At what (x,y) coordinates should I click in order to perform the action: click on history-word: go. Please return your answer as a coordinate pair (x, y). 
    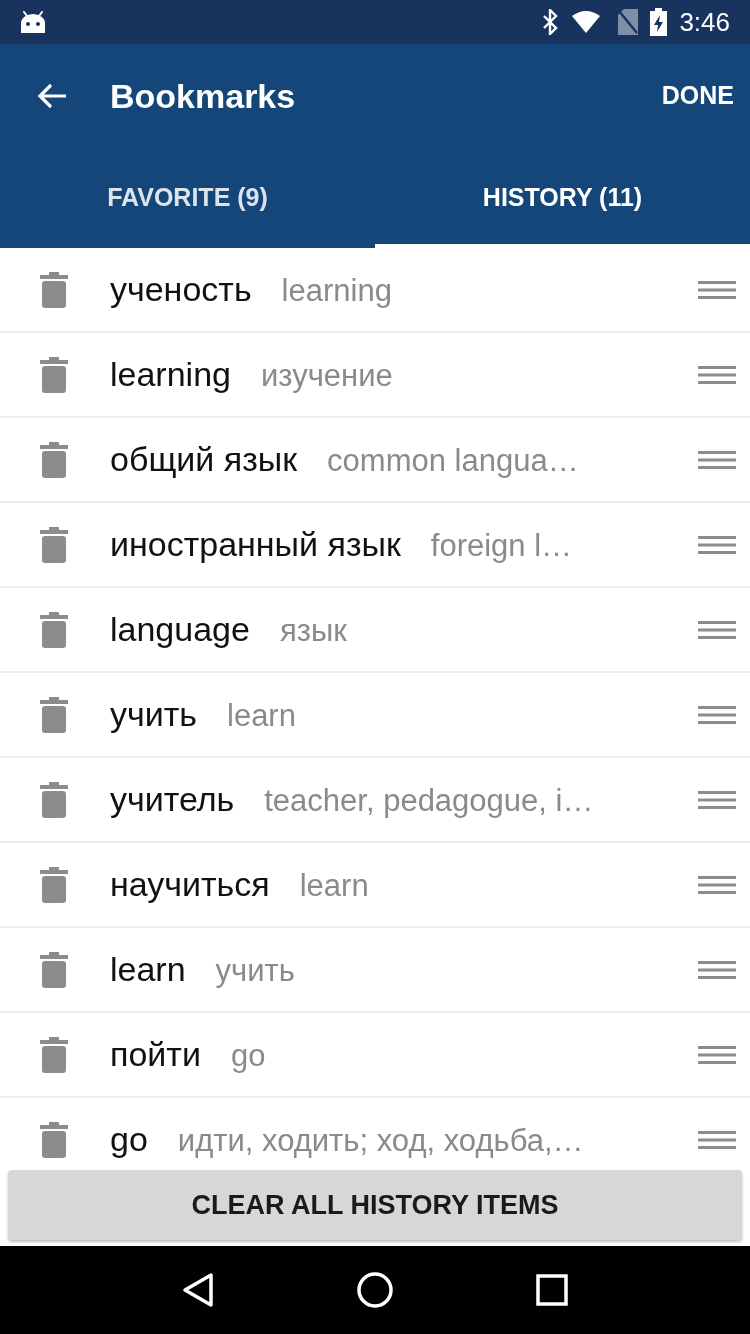
    Looking at the image, I should click on (129, 1139).